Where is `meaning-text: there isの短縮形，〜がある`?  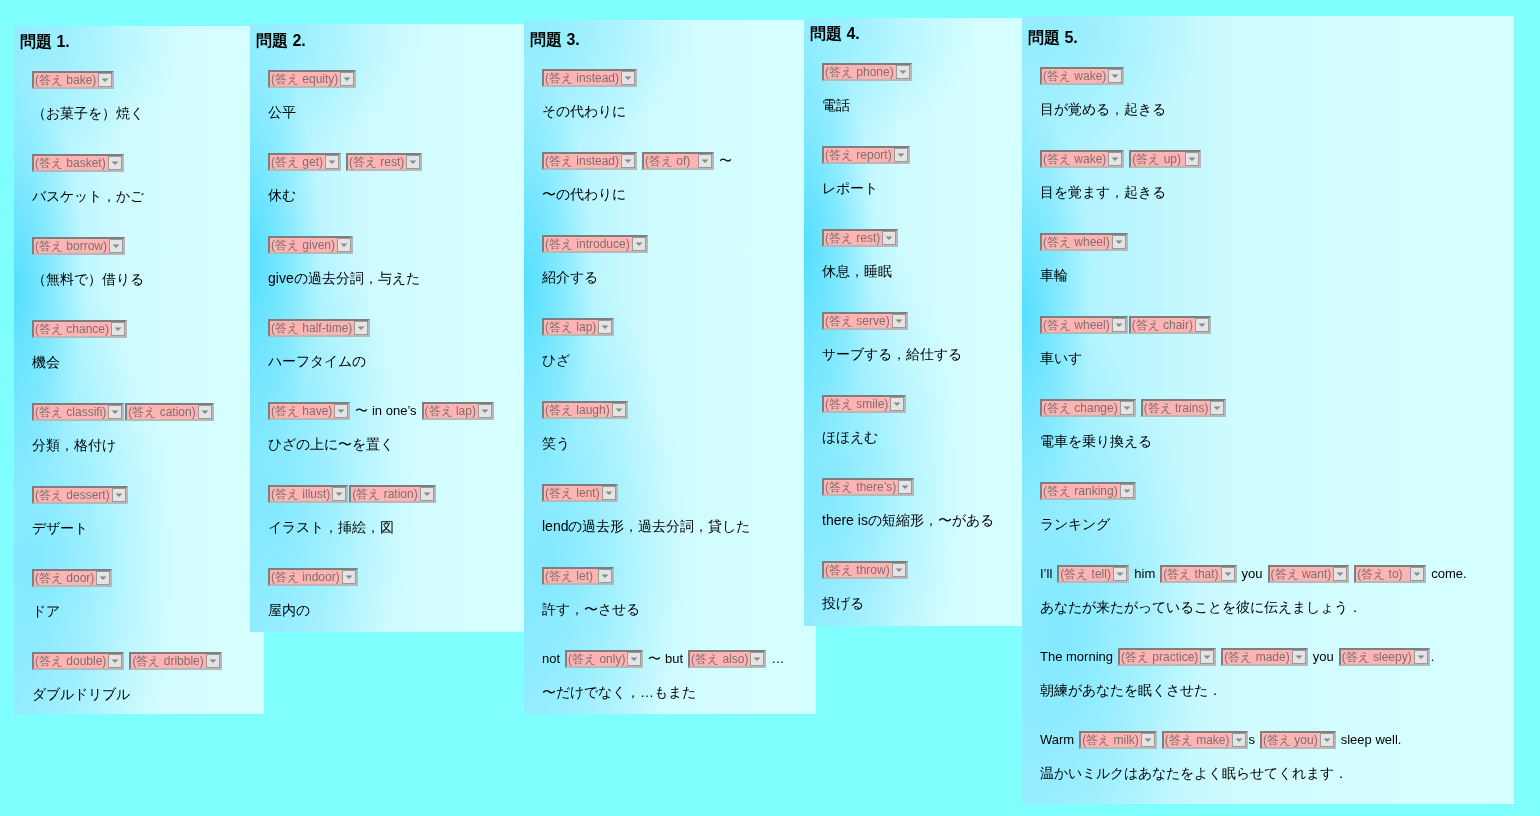 meaning-text: there isの短縮形，〜がある is located at coordinates (908, 520).